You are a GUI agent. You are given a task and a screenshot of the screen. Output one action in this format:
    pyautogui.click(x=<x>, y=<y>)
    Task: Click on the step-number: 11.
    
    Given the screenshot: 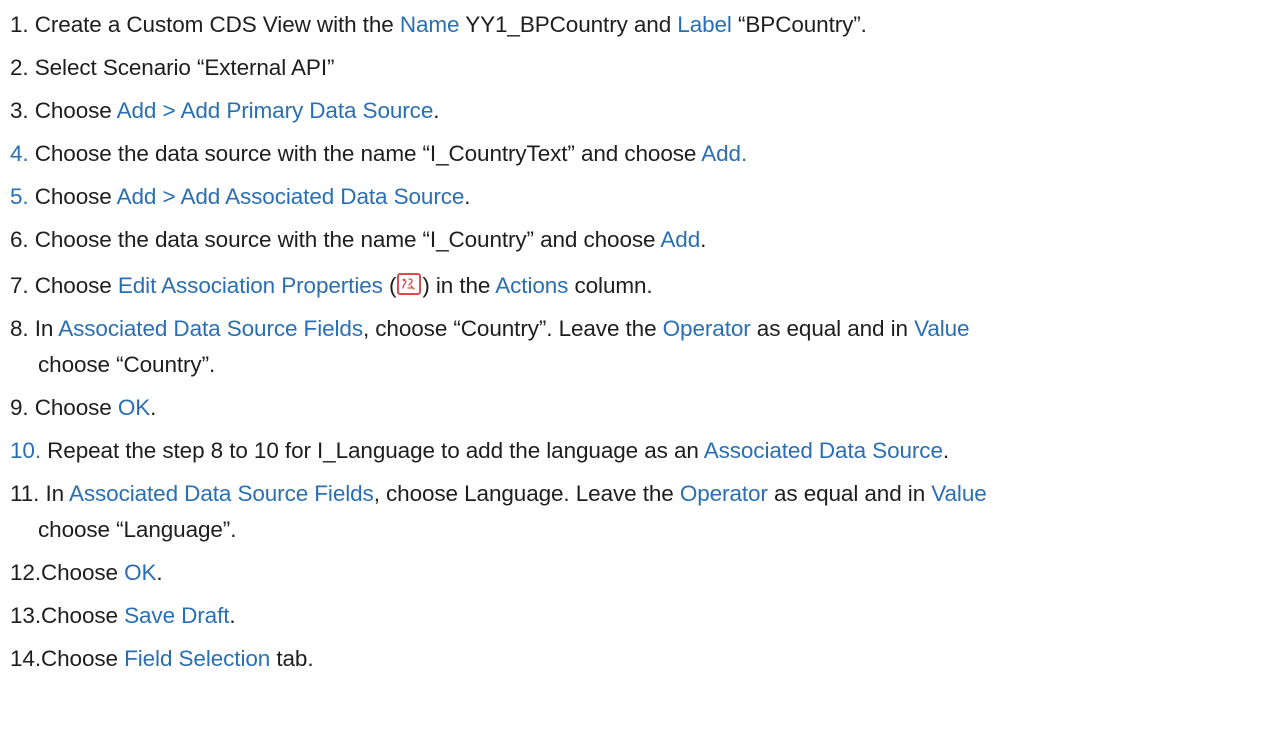 What is the action you would take?
    pyautogui.click(x=25, y=493)
    